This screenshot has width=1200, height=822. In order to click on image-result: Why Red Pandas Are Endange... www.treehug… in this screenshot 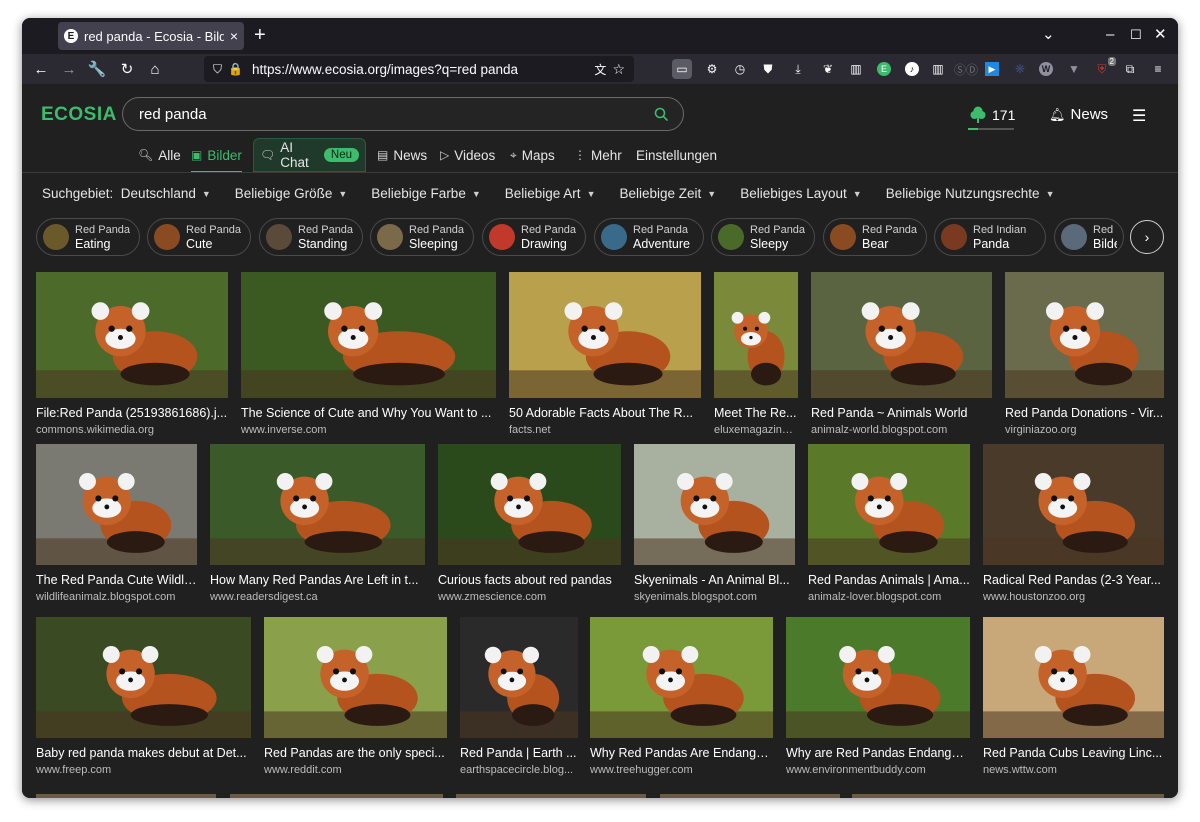, I will do `click(681, 699)`.